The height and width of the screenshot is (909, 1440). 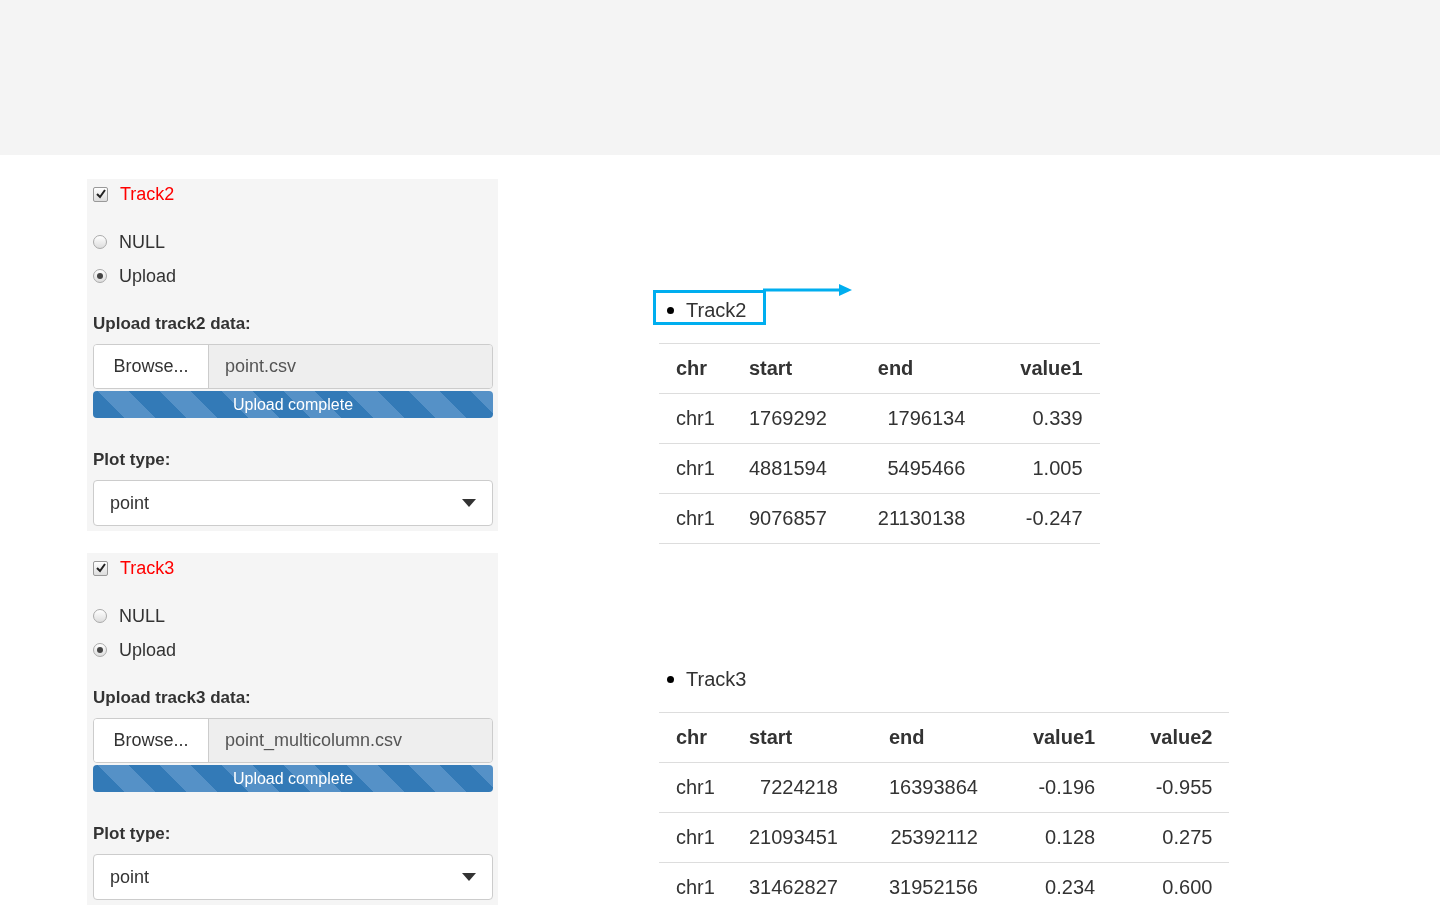 What do you see at coordinates (796, 787) in the screenshot?
I see `table-cell: 7224218` at bounding box center [796, 787].